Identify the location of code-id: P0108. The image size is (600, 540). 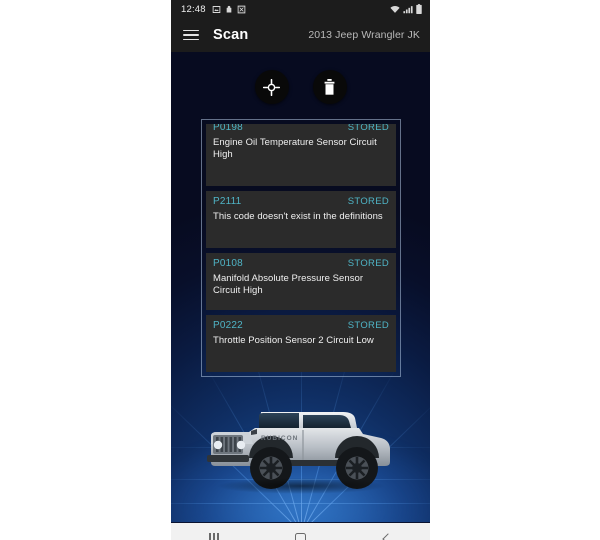
(228, 263).